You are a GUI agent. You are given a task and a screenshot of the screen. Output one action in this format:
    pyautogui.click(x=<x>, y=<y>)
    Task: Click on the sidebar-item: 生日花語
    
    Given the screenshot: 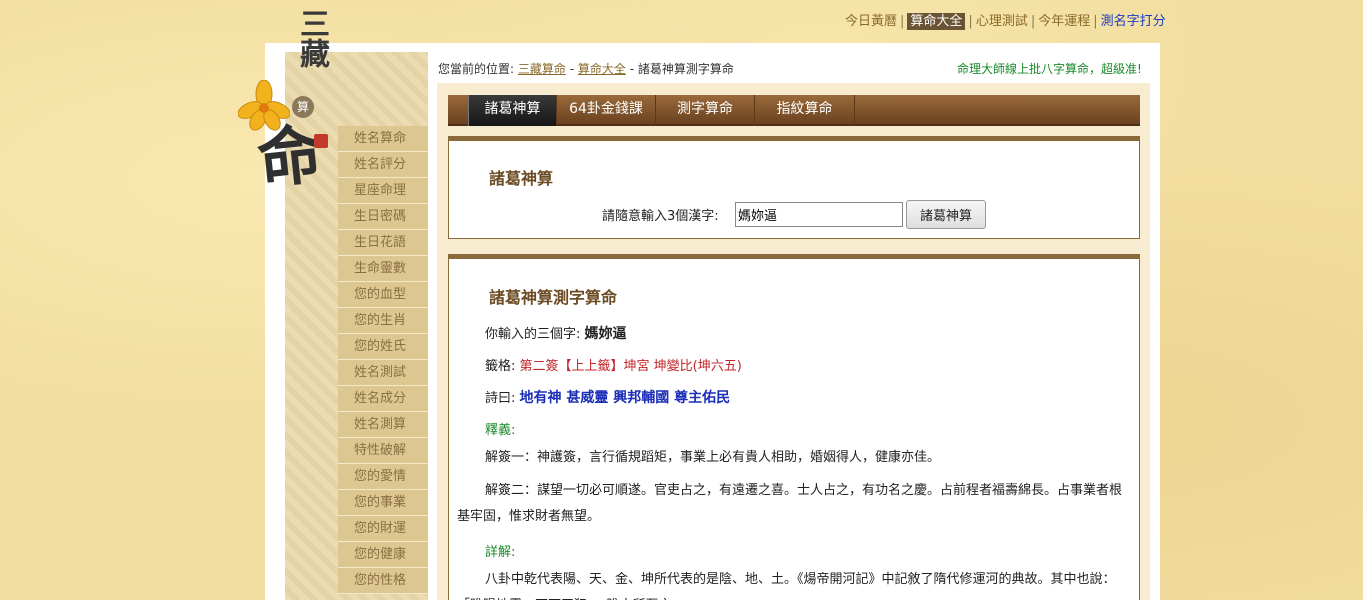 What is the action you would take?
    pyautogui.click(x=383, y=243)
    